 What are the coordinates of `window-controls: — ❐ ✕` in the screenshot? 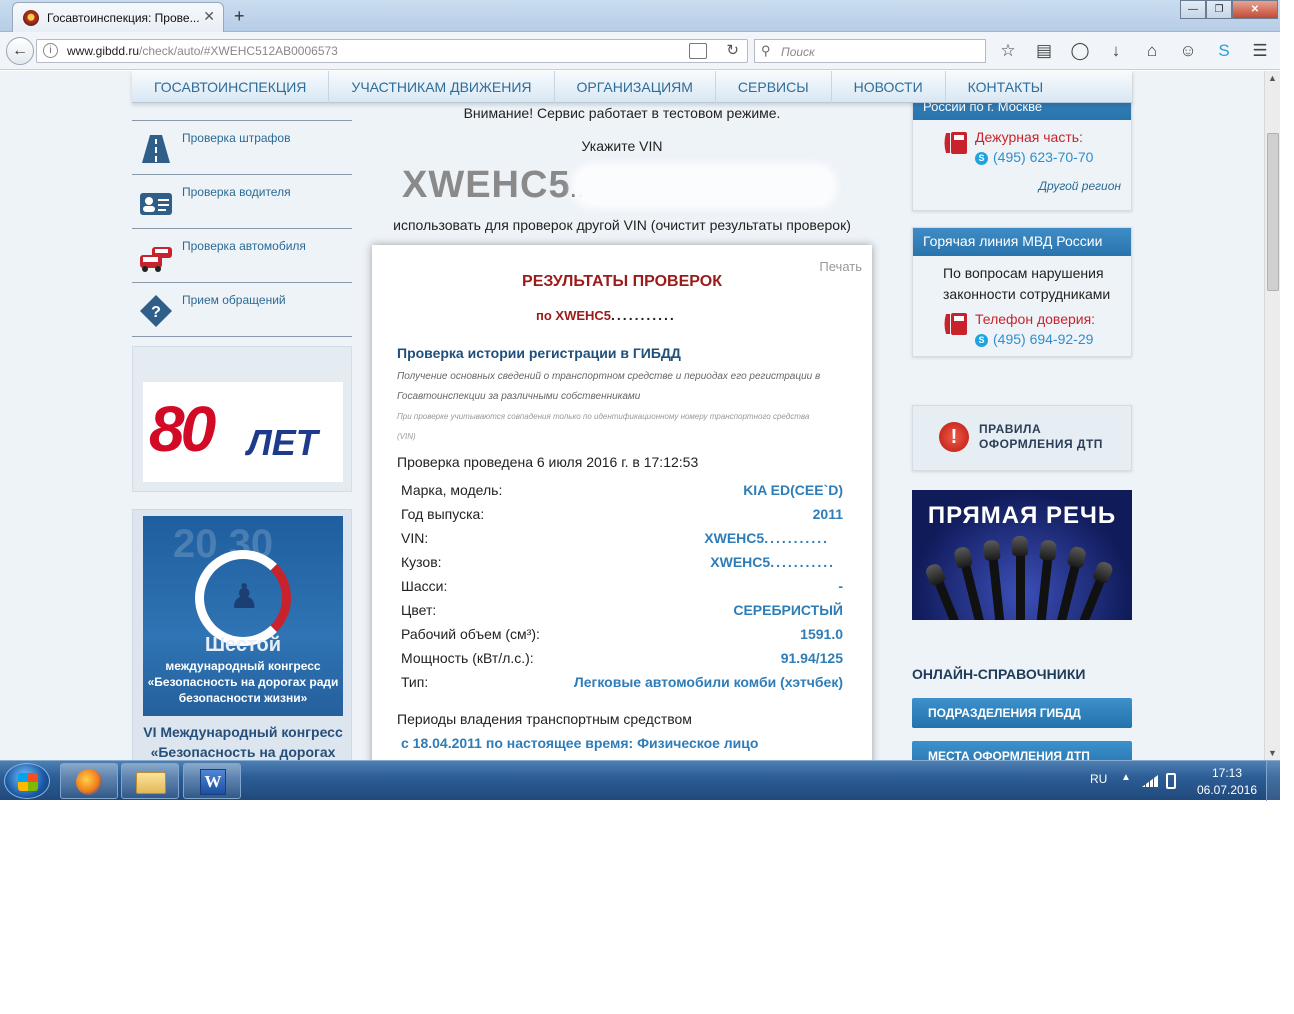 It's located at (1229, 9).